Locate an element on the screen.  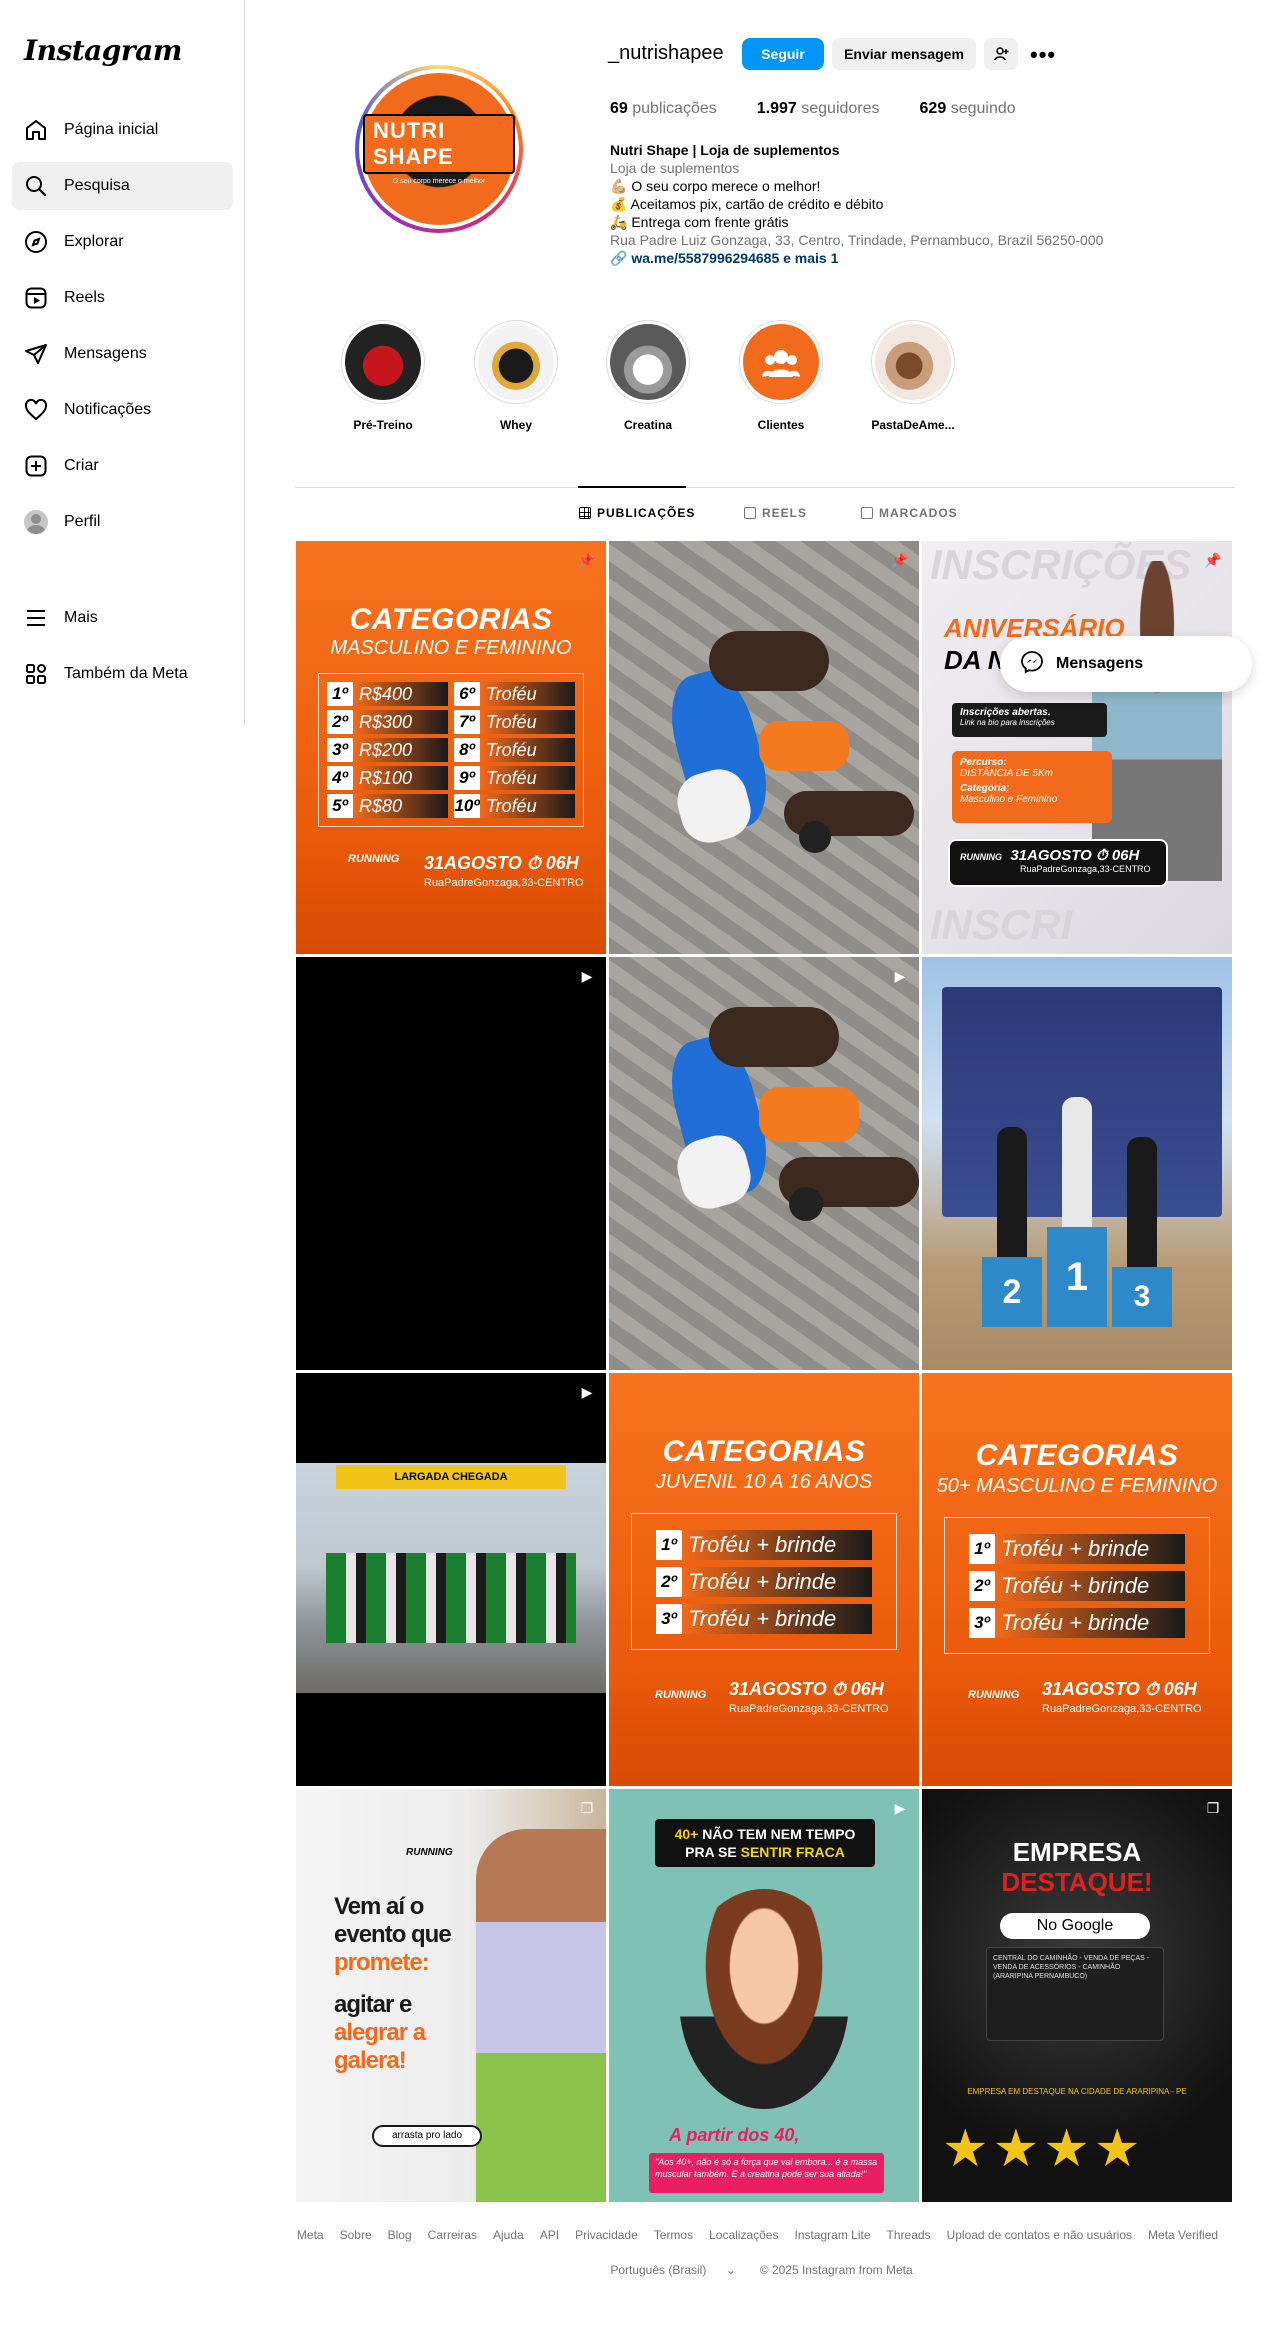
pin-icon: 📌 is located at coordinates (587, 560).